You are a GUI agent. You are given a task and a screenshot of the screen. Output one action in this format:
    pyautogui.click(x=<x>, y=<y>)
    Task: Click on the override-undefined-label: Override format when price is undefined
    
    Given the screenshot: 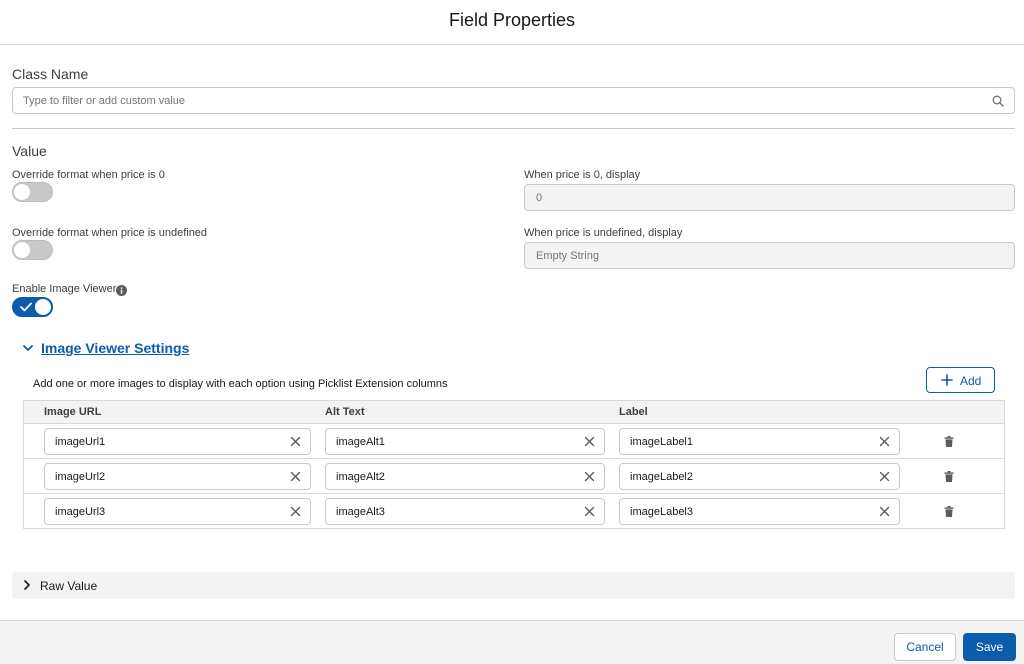 What is the action you would take?
    pyautogui.click(x=110, y=233)
    